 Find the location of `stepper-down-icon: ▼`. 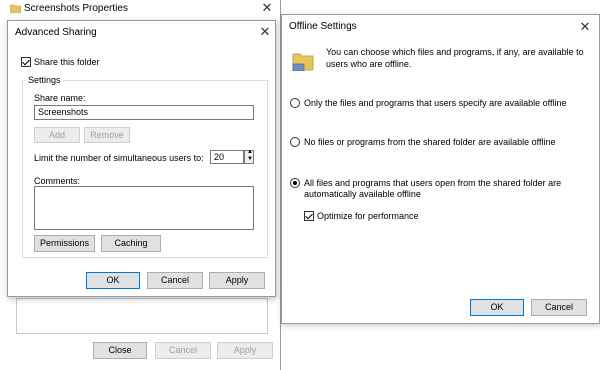

stepper-down-icon: ▼ is located at coordinates (250, 159).